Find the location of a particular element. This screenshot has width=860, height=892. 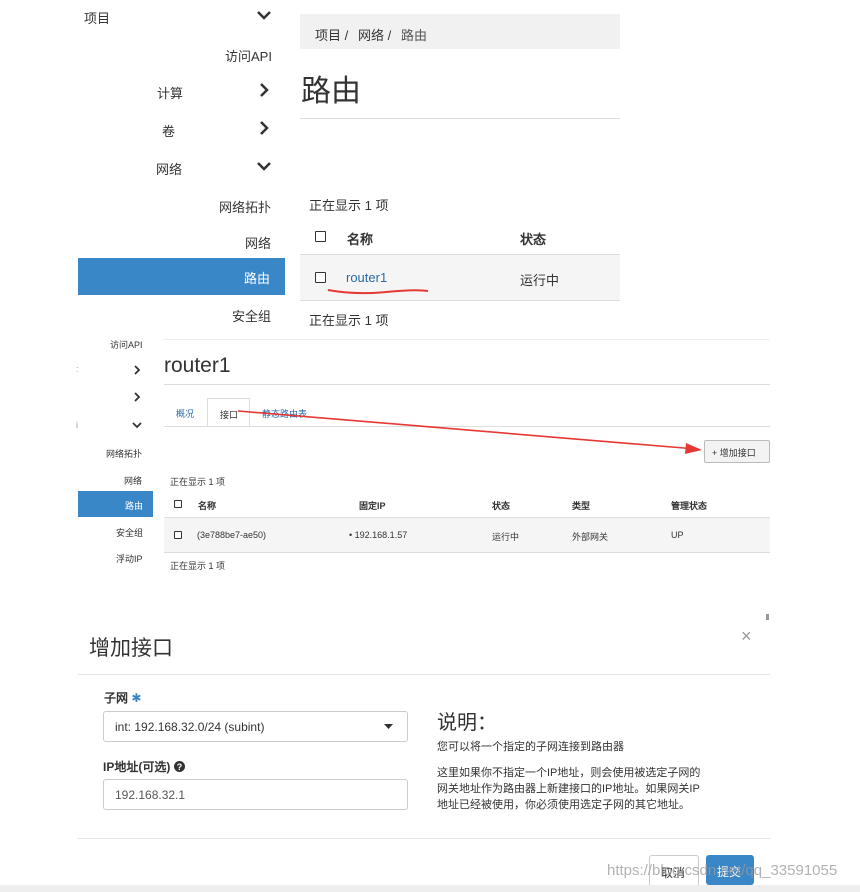

sidebar-fragment: i is located at coordinates (77, 425).